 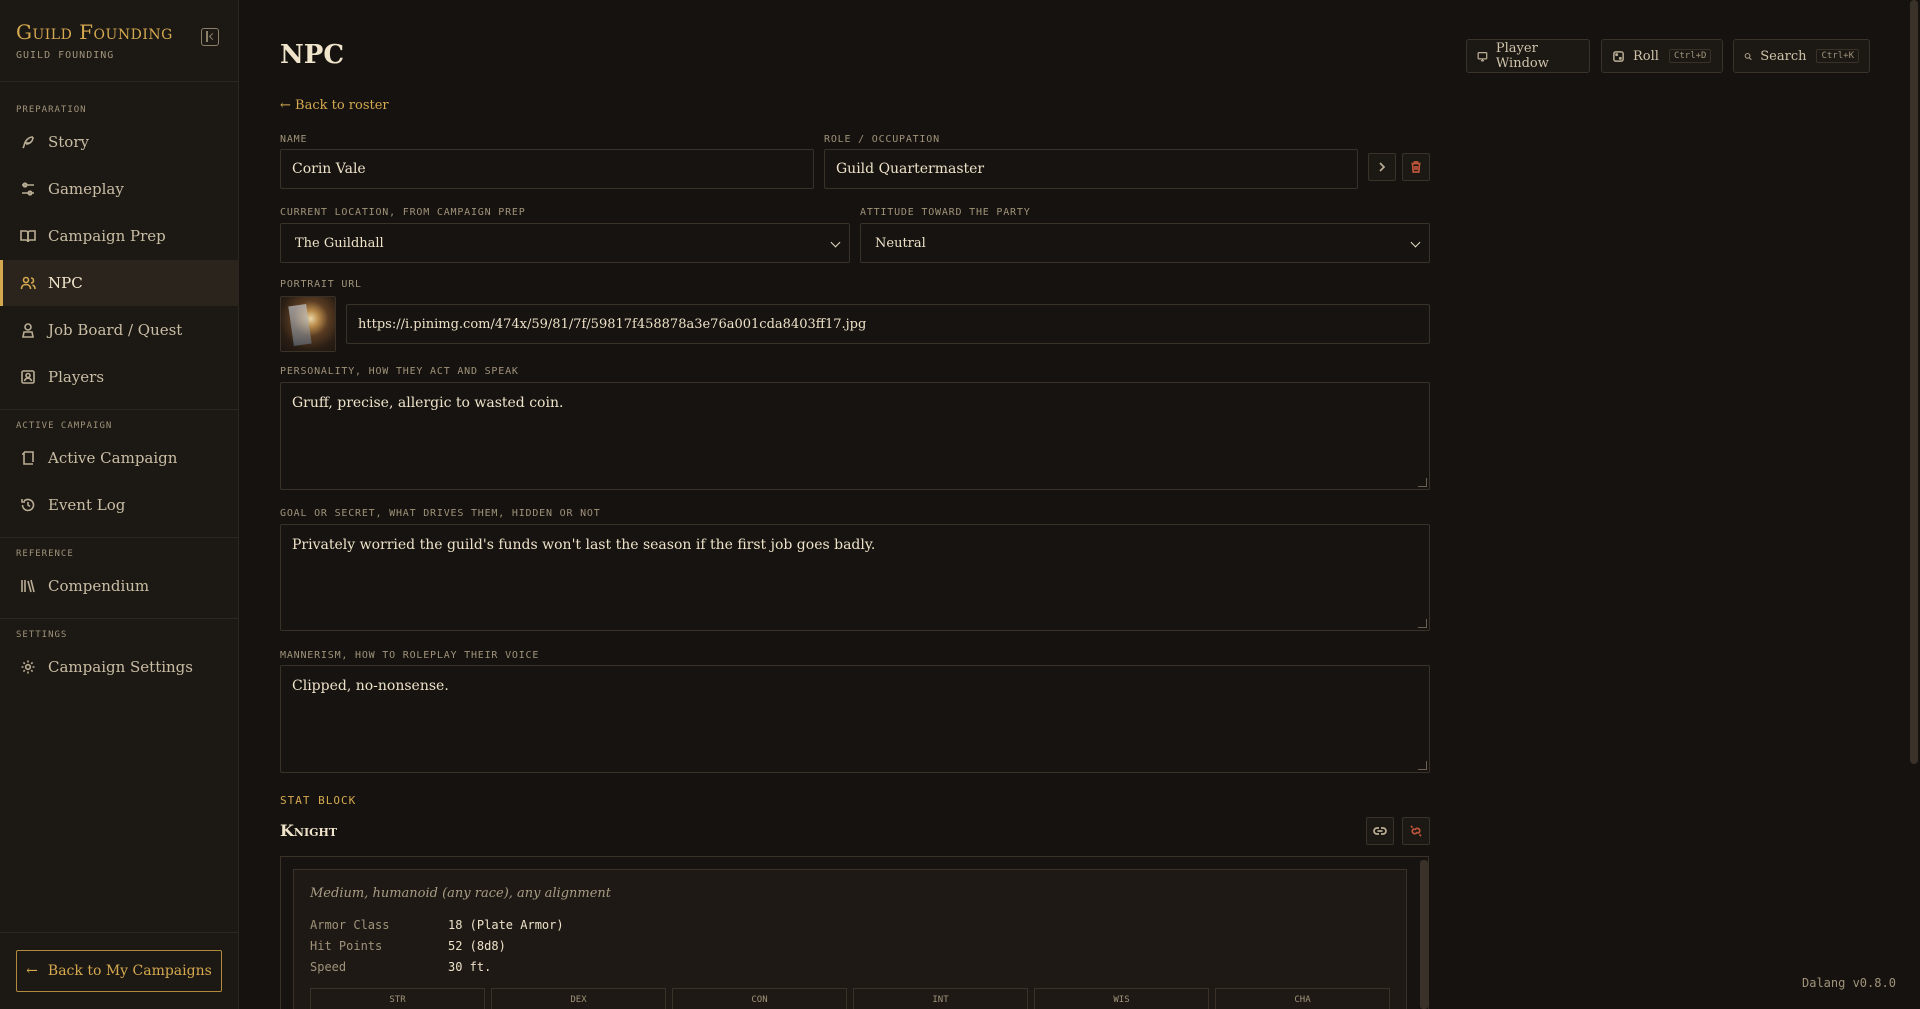 What do you see at coordinates (900, 243) in the screenshot?
I see `attitude-value: Neutral` at bounding box center [900, 243].